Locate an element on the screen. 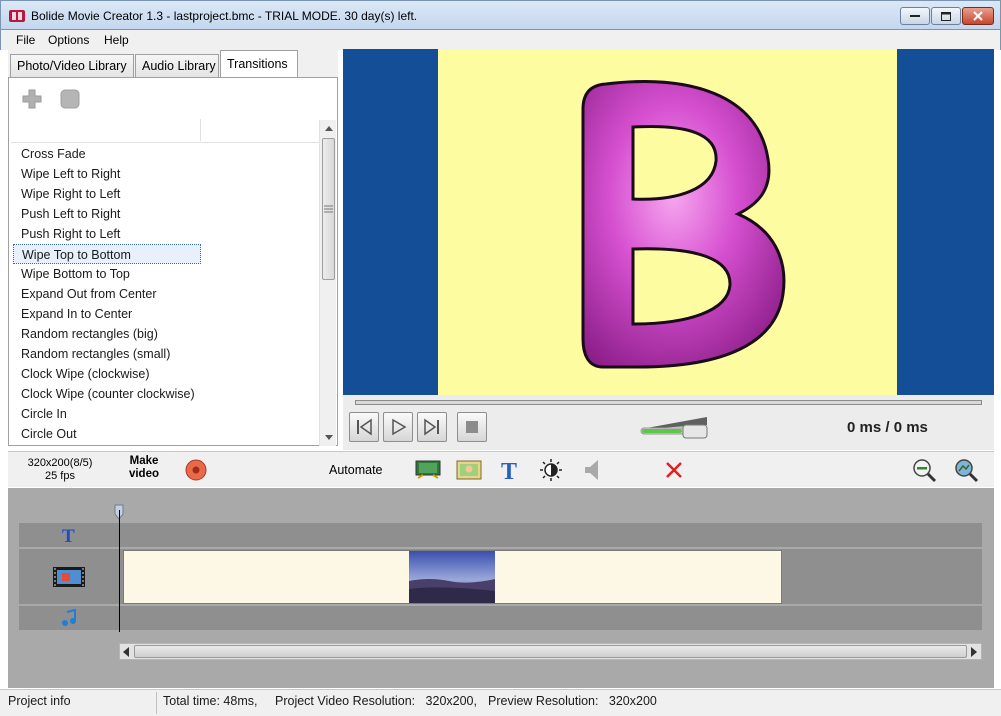 The width and height of the screenshot is (1001, 716). video-track-icon is located at coordinates (68, 576).